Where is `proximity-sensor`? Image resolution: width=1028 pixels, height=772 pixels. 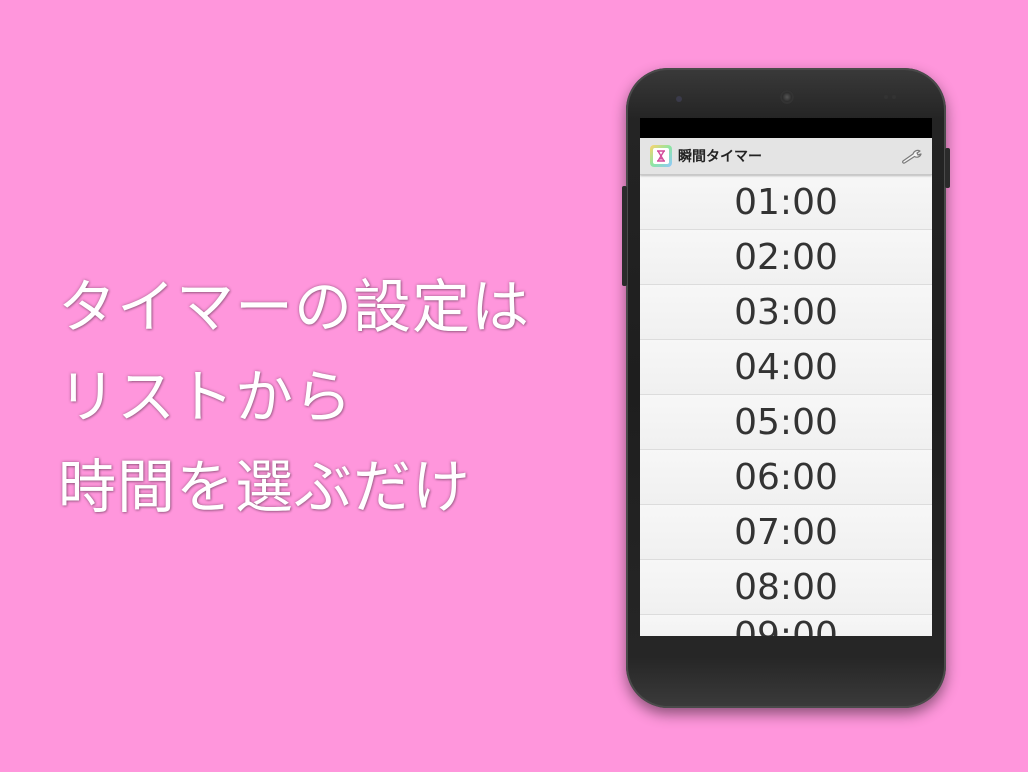
proximity-sensor is located at coordinates (886, 97).